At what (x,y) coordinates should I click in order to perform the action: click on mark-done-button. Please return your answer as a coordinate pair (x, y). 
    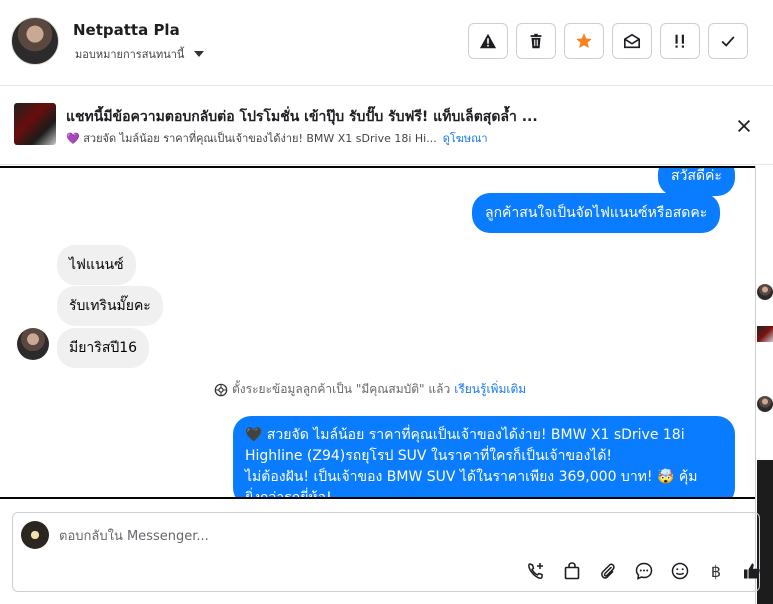
    Looking at the image, I should click on (728, 41).